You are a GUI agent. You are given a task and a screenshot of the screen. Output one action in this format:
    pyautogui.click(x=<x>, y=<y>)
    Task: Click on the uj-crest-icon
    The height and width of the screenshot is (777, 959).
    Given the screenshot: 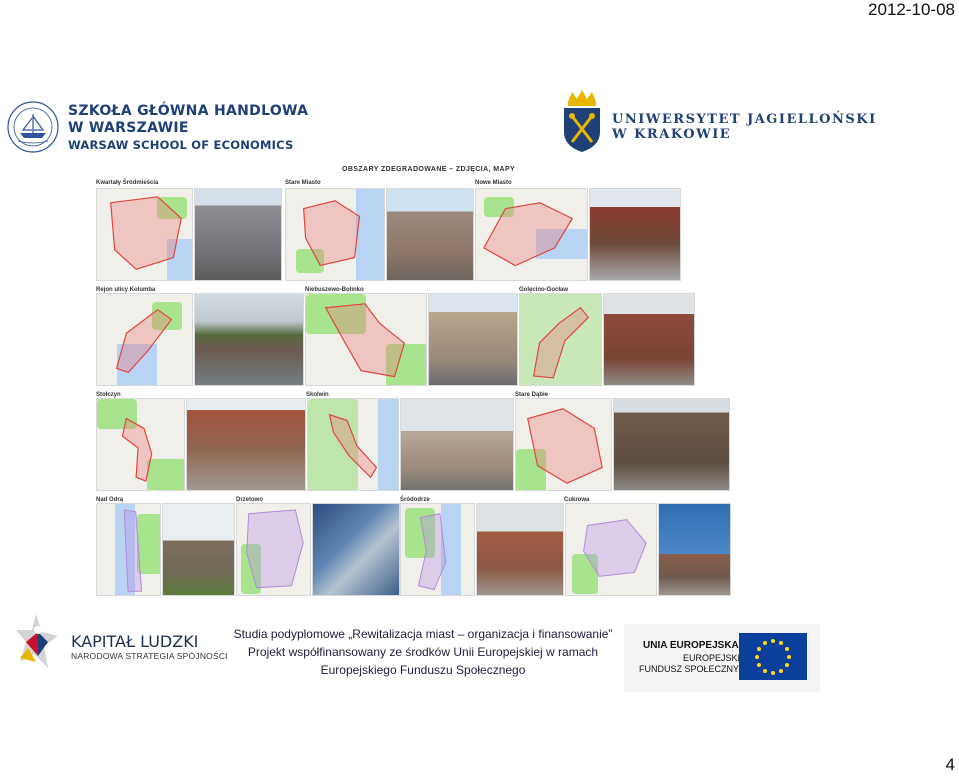 What is the action you would take?
    pyautogui.click(x=582, y=121)
    